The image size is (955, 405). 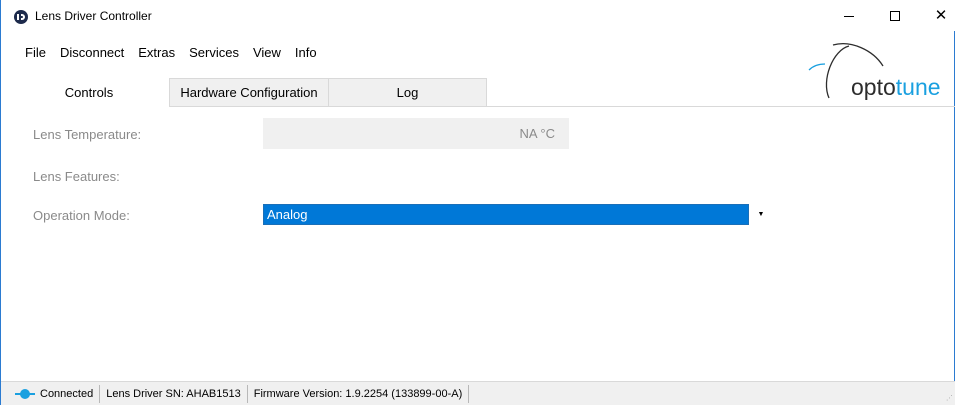 I want to click on serial-number-status: Lens Driver SN: AHAB1513, so click(x=174, y=393).